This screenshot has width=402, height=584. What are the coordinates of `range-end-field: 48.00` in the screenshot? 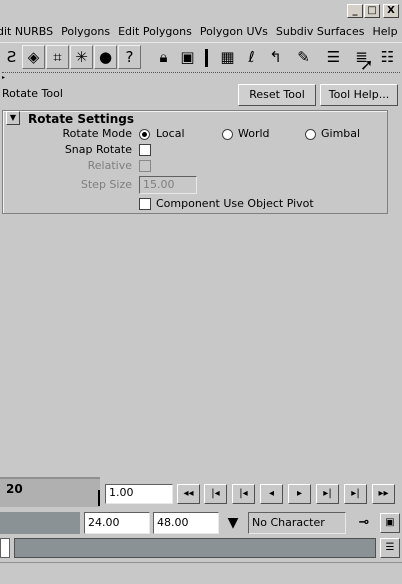 It's located at (186, 523).